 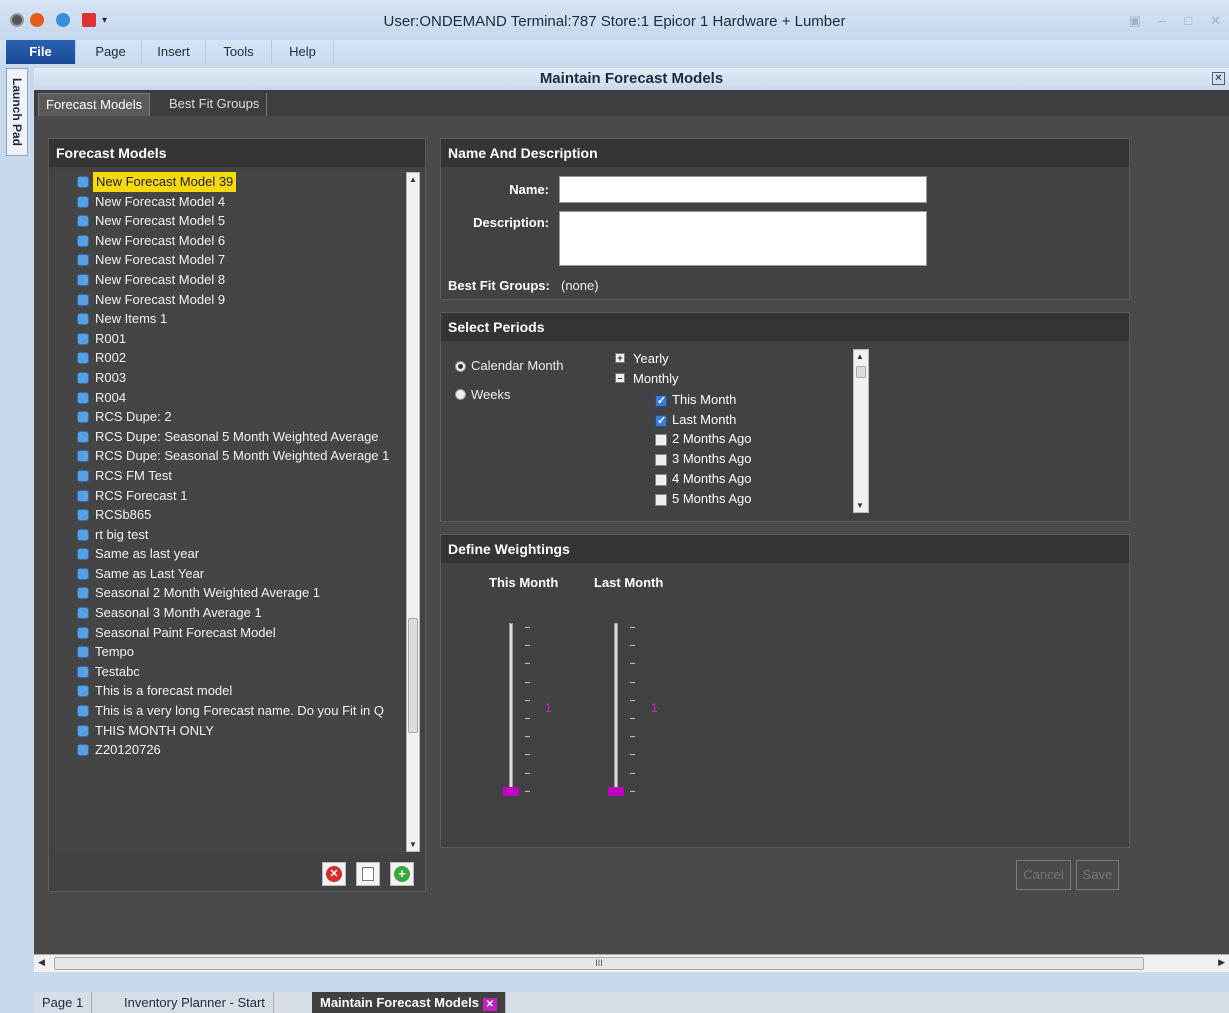 I want to click on list-item: Same as last year, so click(x=229, y=554).